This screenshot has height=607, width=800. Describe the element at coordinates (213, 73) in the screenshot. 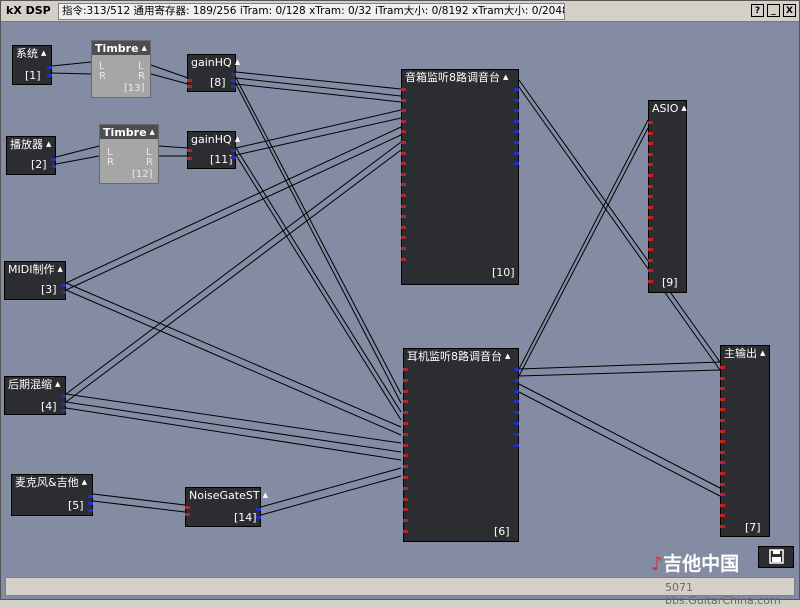

I see `node-gainhq-8: gainHQ ▲ [8]` at that location.